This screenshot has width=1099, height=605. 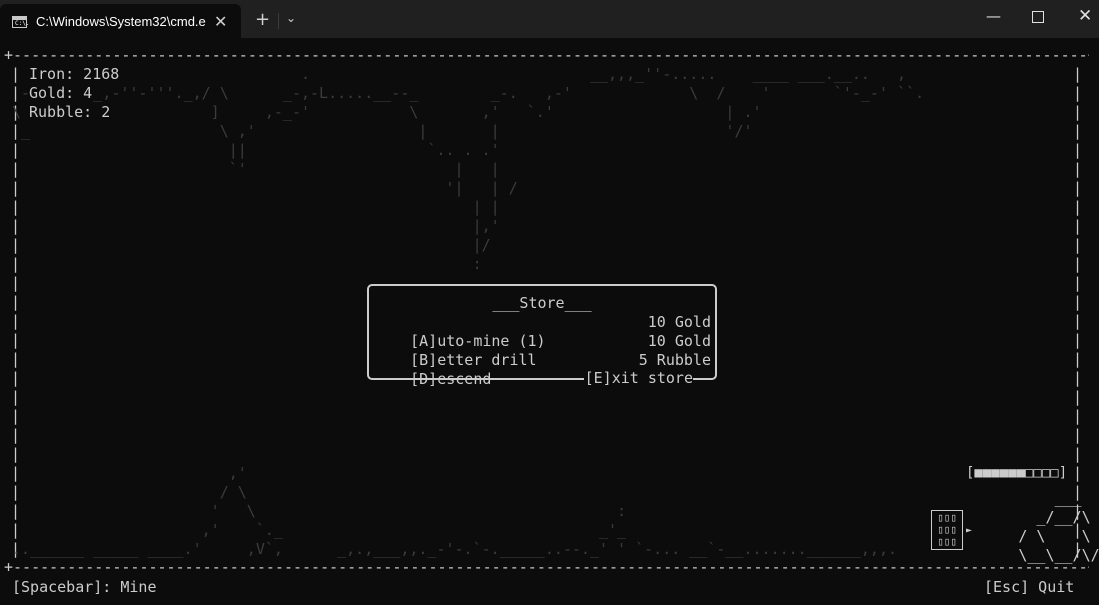 I want to click on close-tab-icon: ✕, so click(x=220, y=21).